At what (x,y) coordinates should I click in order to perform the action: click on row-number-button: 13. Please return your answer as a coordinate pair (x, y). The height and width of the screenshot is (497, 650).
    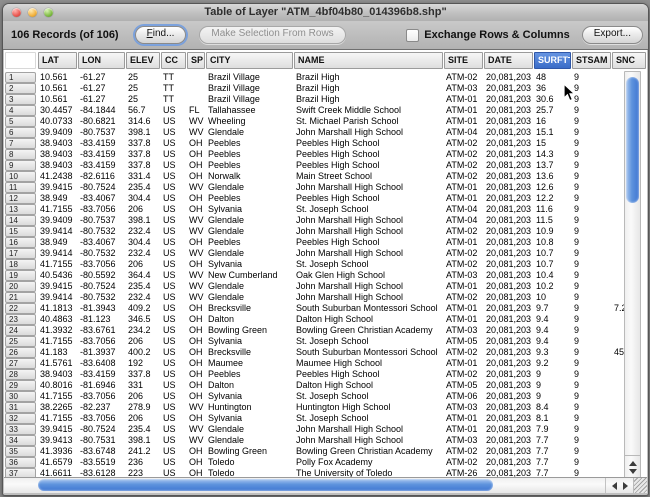
    Looking at the image, I should click on (20, 209).